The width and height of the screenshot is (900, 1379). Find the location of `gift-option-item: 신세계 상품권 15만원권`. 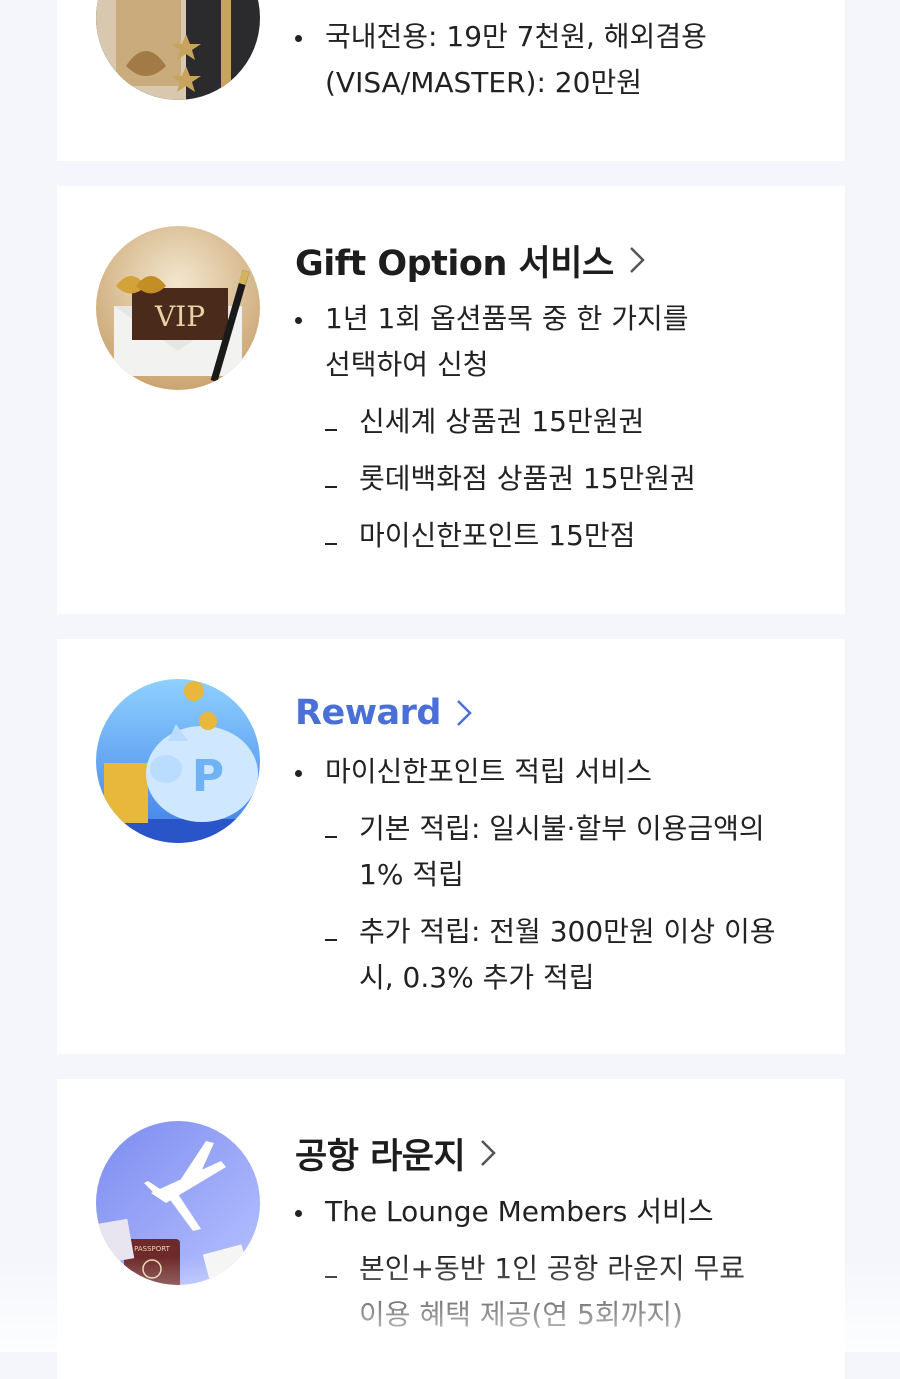

gift-option-item: 신세계 상품권 15만원권 is located at coordinates (550, 422).